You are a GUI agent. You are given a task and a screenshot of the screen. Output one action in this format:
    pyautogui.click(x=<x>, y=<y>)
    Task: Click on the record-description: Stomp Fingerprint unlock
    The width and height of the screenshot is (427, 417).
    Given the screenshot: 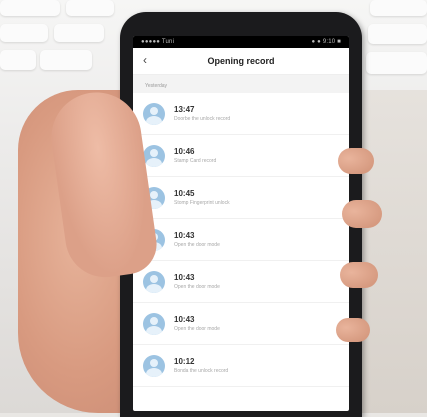 What is the action you would take?
    pyautogui.click(x=202, y=202)
    